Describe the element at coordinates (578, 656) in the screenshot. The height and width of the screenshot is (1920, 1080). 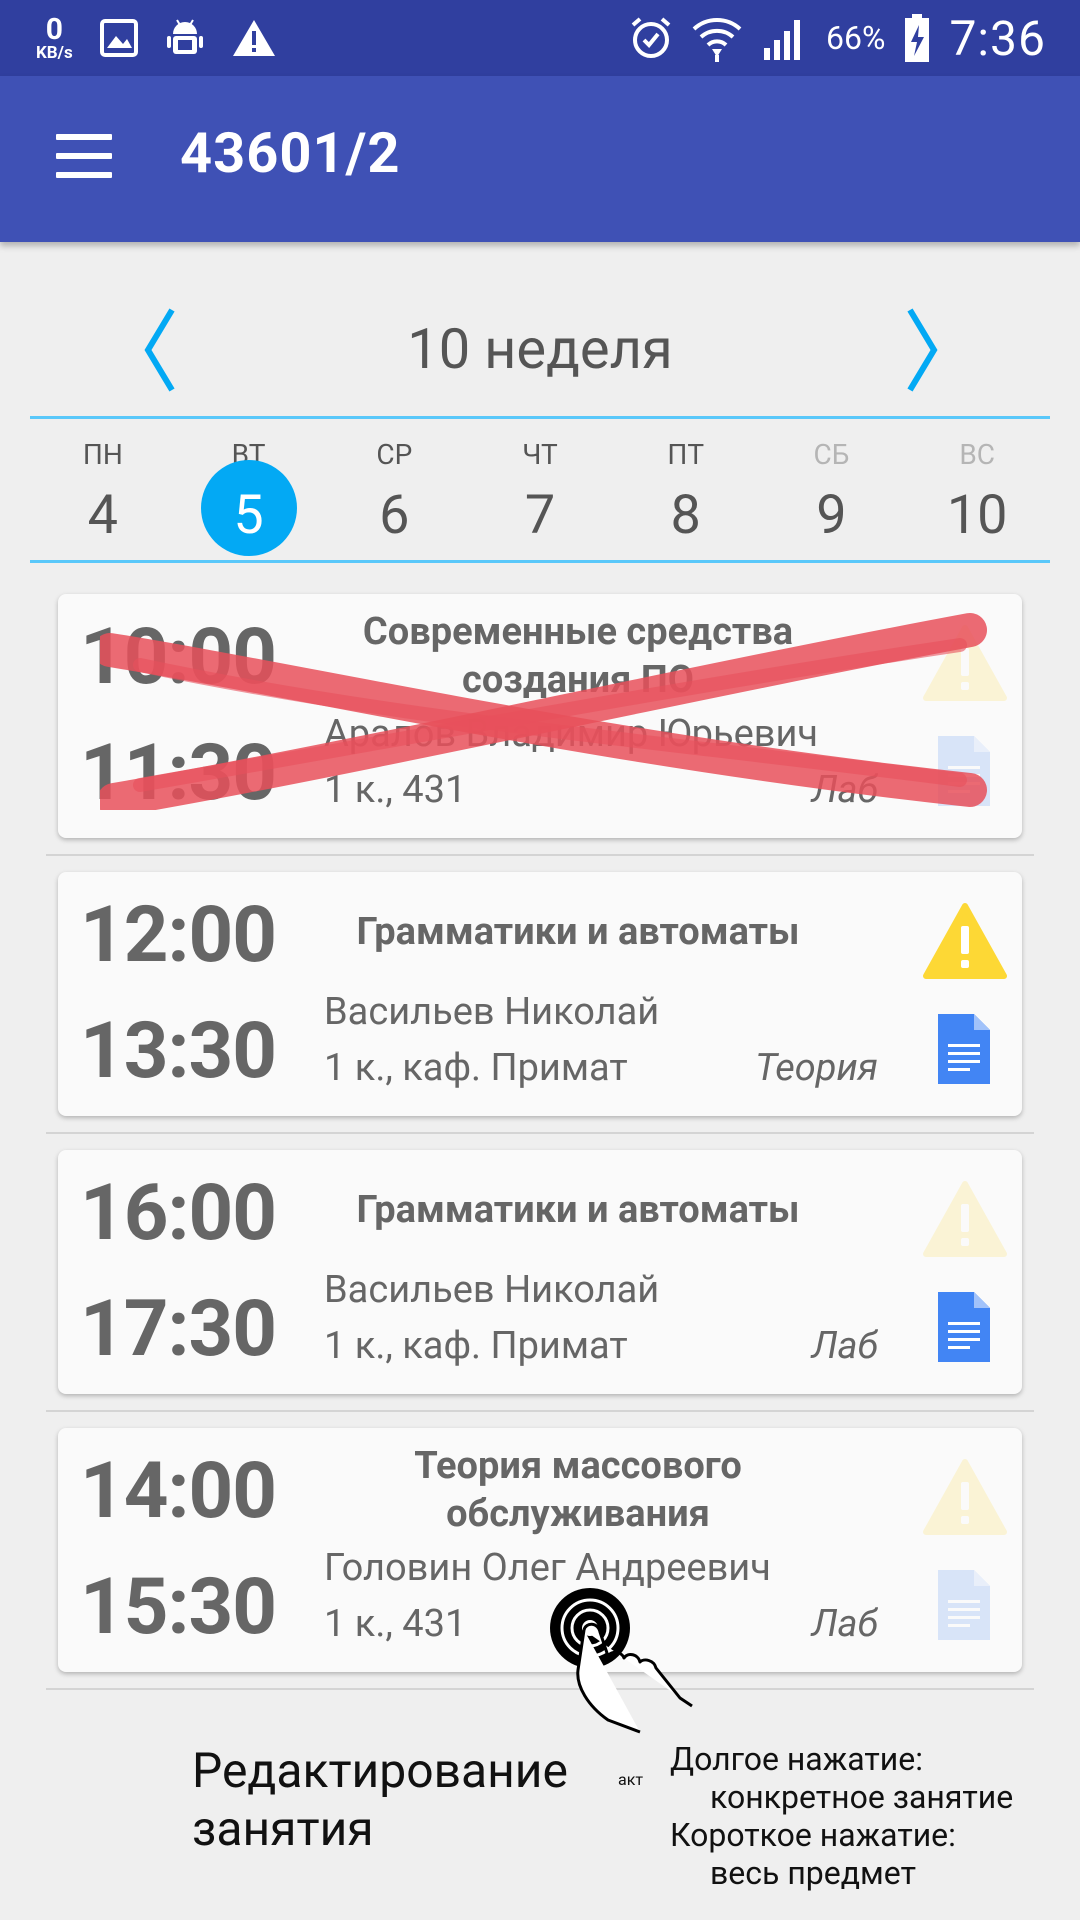
I see `lesson-subject: Современные средства создания ПО` at that location.